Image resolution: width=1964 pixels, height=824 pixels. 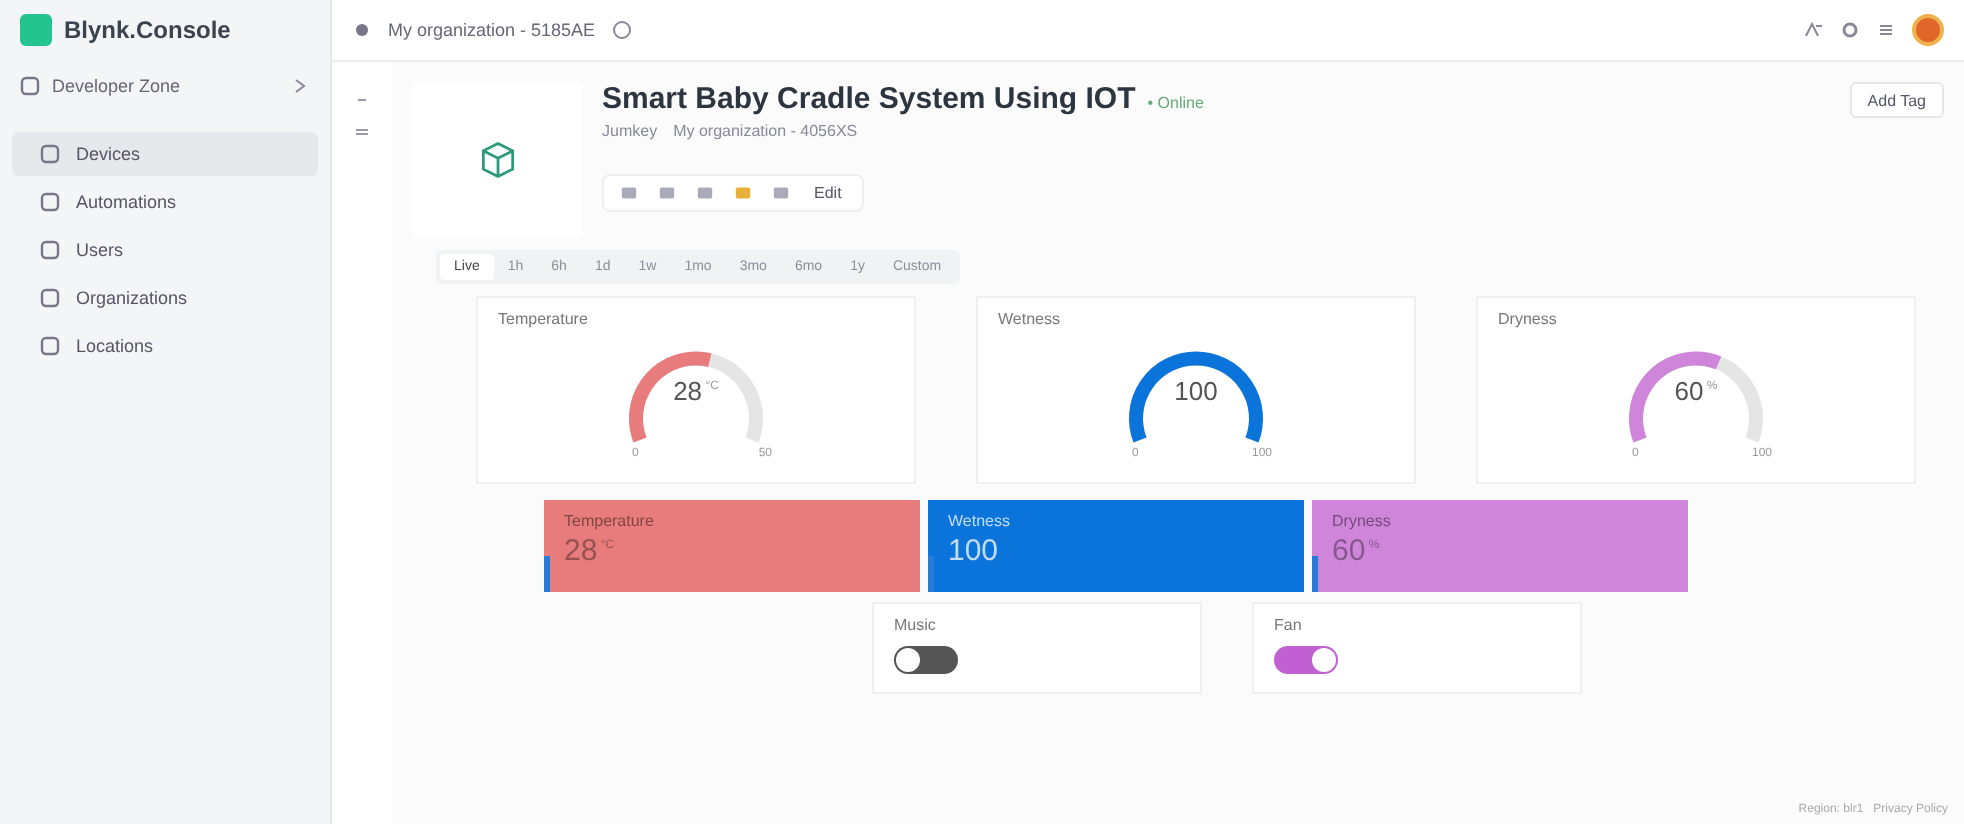 What do you see at coordinates (165, 298) in the screenshot?
I see `sidebar-item: Organizations` at bounding box center [165, 298].